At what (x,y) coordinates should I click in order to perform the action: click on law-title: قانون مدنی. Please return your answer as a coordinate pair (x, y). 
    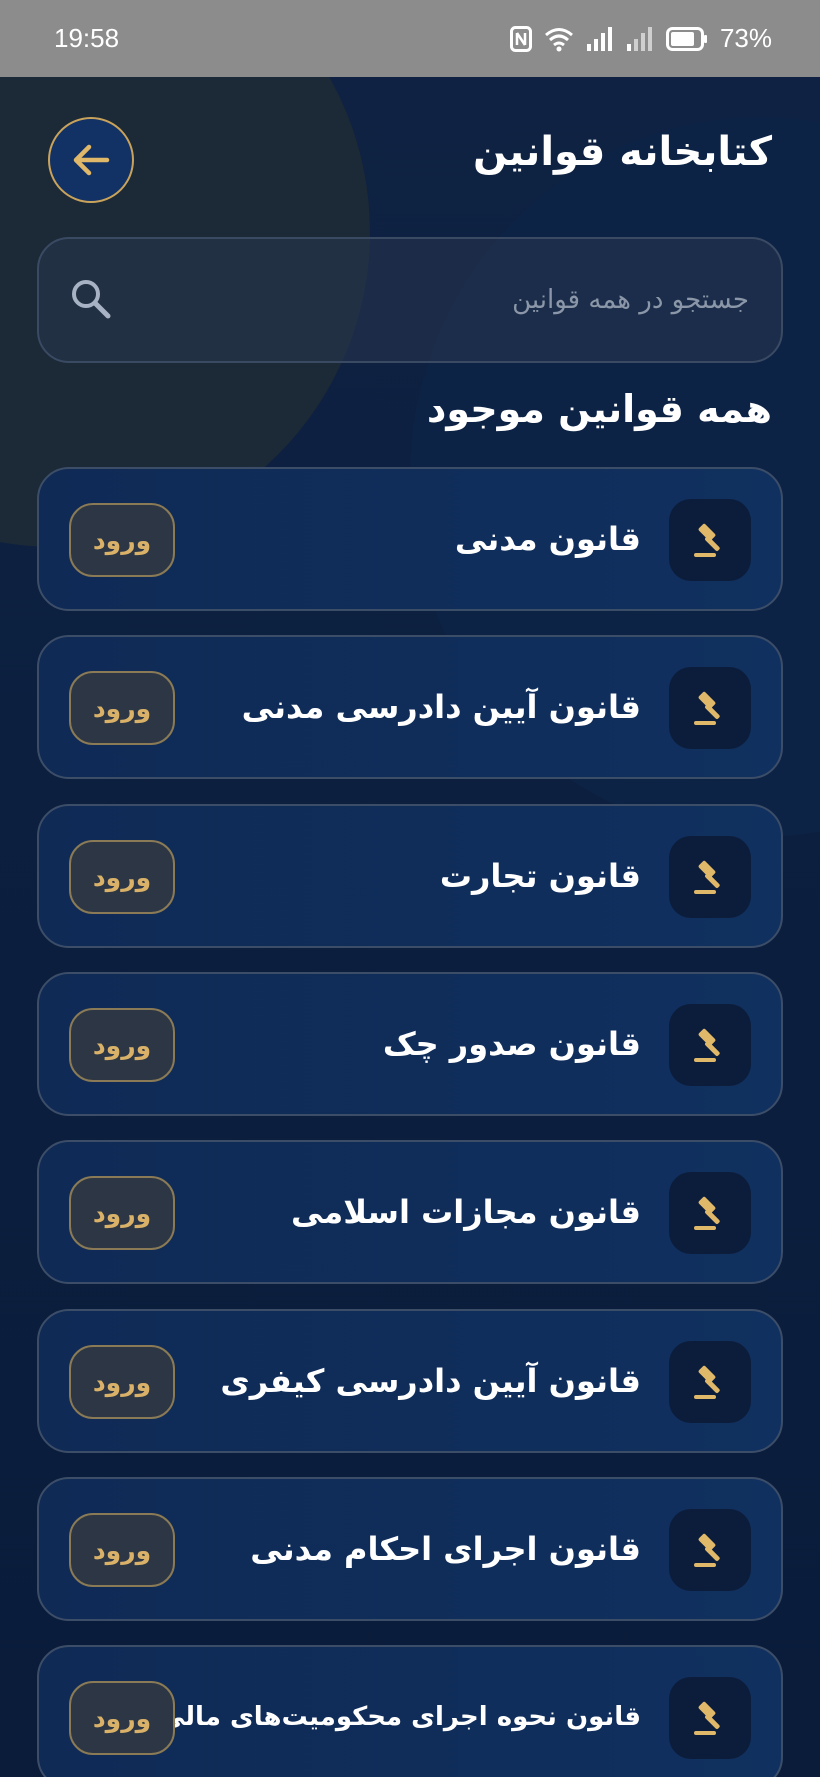
    Looking at the image, I should click on (547, 539).